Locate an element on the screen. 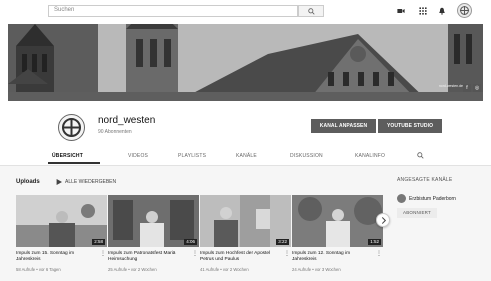 This screenshot has width=491, height=281. search-input: Suchen is located at coordinates (173, 11).